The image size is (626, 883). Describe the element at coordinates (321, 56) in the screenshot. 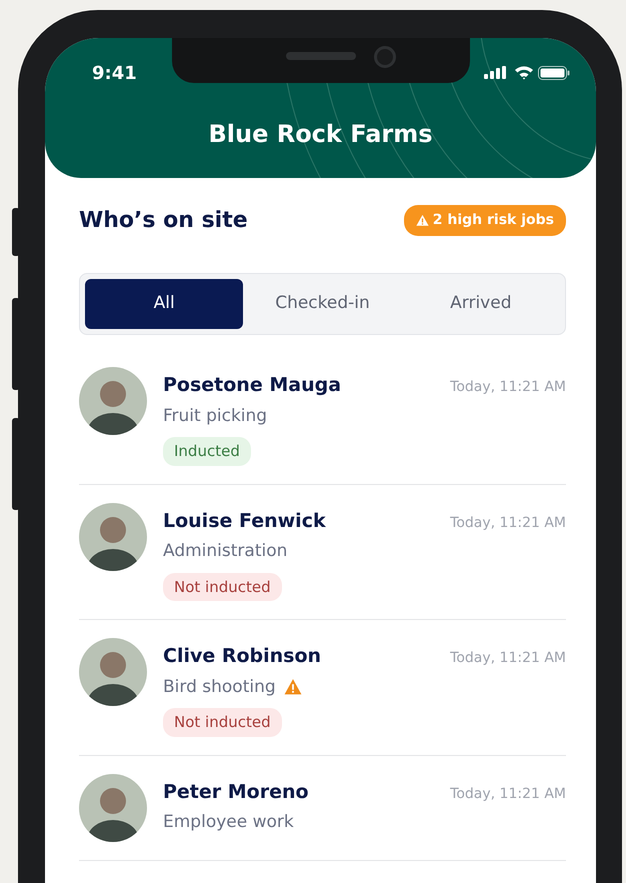

I see `speaker-grille` at that location.